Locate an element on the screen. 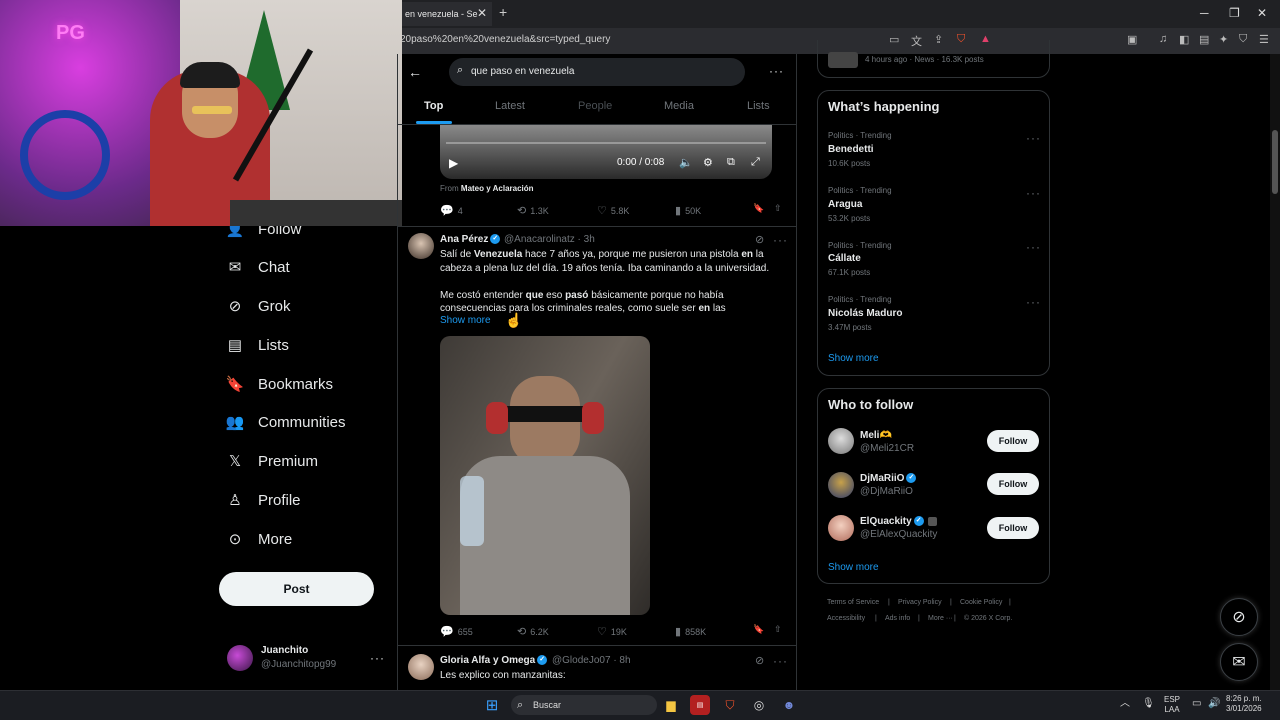 The height and width of the screenshot is (720, 1280). play-icon: ▶ is located at coordinates (453, 163).